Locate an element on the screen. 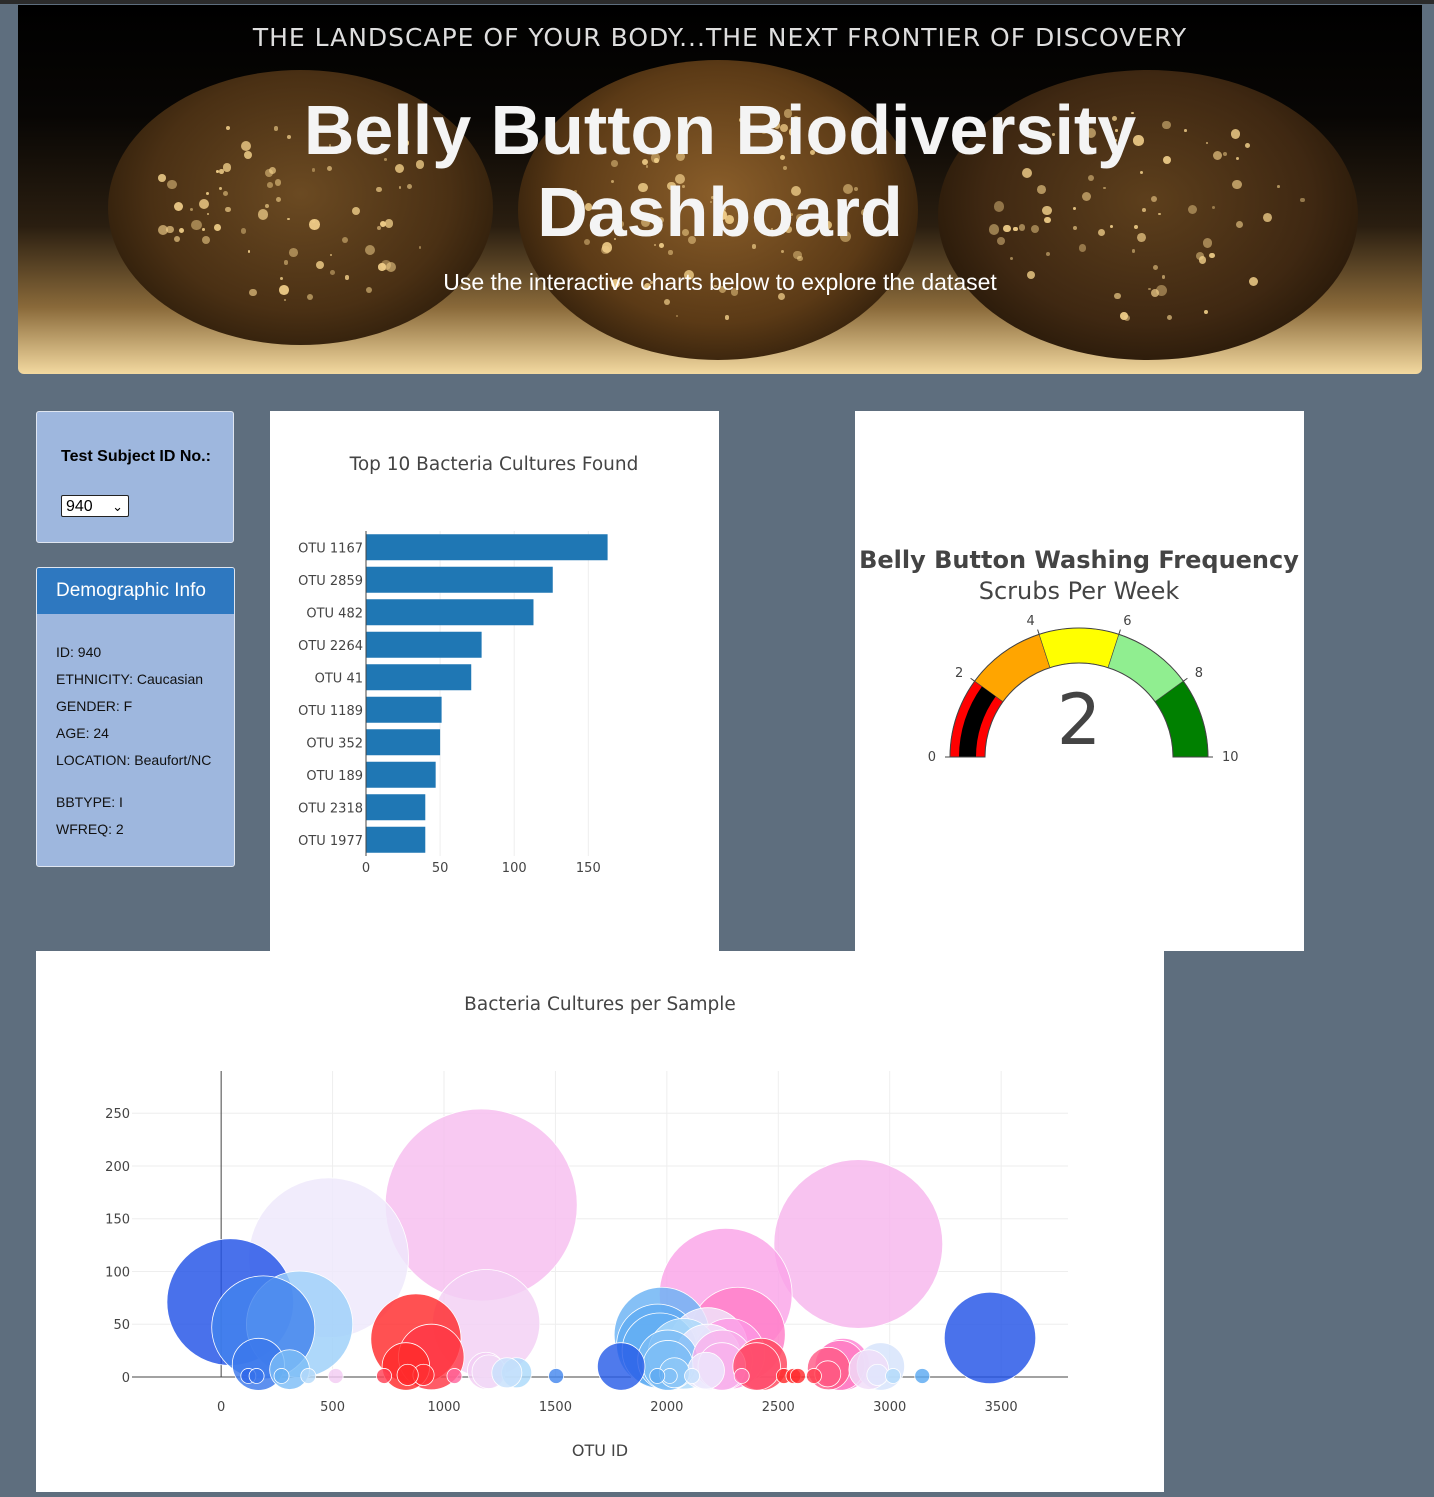 The image size is (1434, 1497). bubble-x-tick-label: 2000 is located at coordinates (666, 1407).